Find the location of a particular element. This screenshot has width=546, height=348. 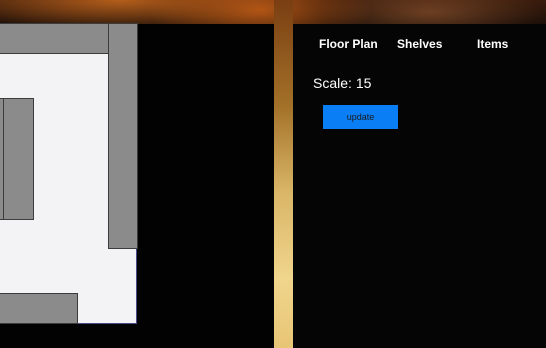

update-button: update is located at coordinates (360, 117).